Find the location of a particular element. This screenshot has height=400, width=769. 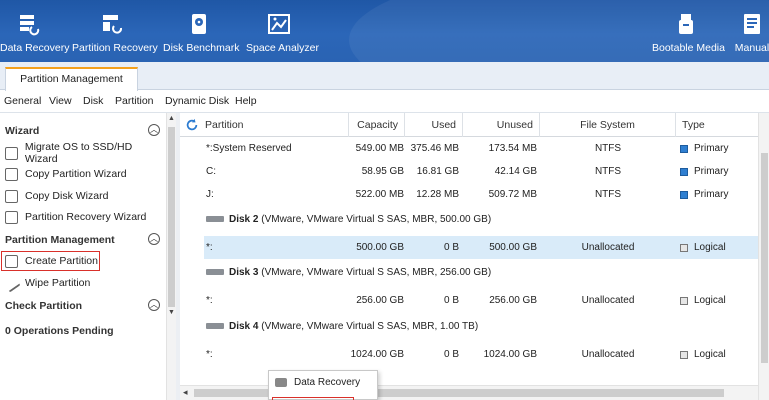

col-used: Used is located at coordinates (434, 125).